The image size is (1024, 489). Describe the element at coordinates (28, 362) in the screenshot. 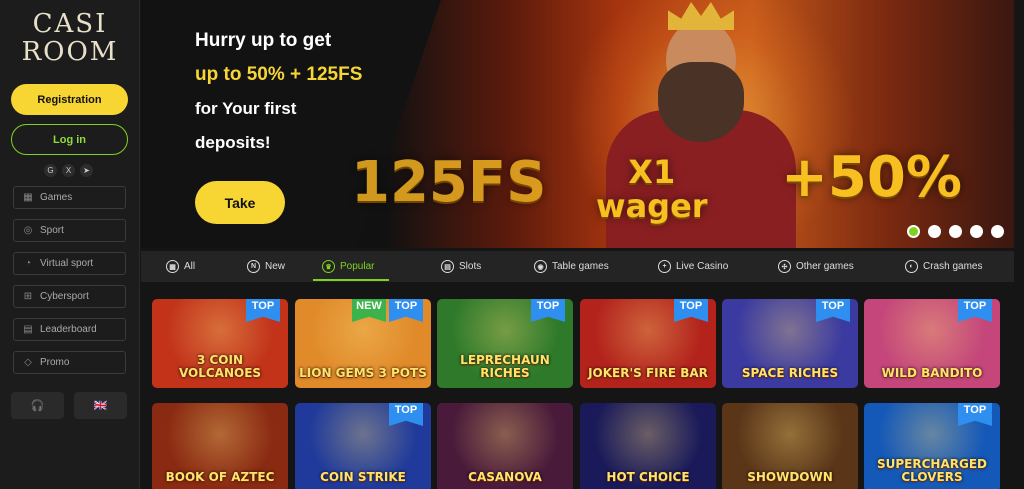

I see `diamond-icon: ◇` at that location.